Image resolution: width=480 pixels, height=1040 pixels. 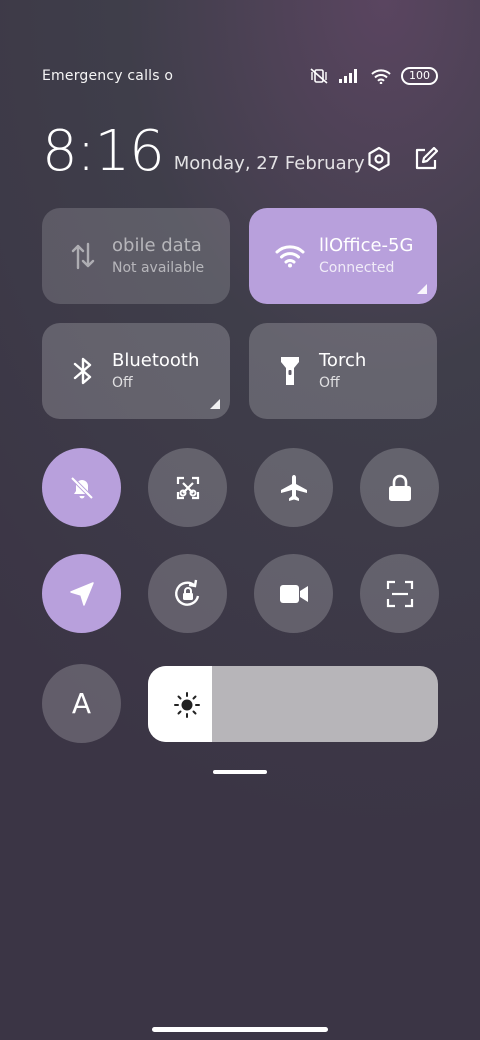 What do you see at coordinates (122, 383) in the screenshot?
I see `bluetooth-subtitle: Off` at bounding box center [122, 383].